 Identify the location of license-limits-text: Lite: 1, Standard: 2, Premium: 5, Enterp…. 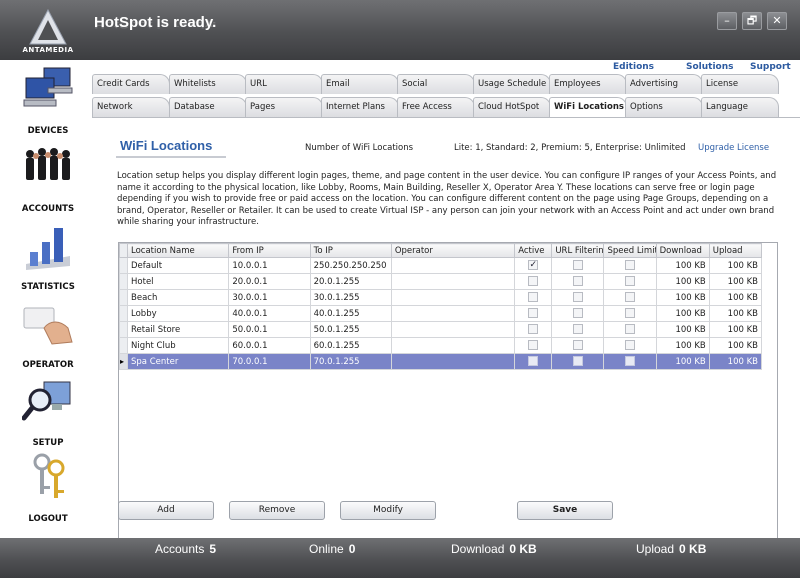
(570, 148).